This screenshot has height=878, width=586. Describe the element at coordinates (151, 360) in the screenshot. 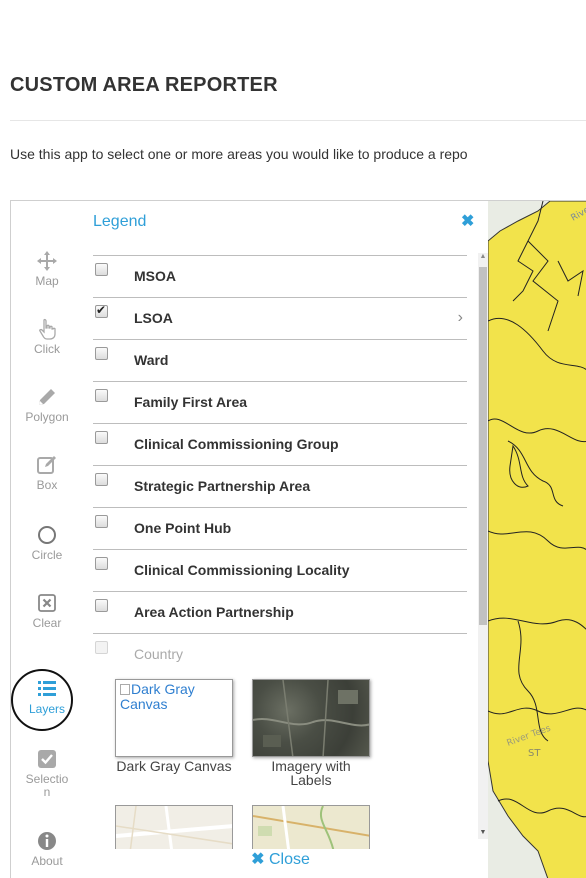

I see `layer-name: Ward` at that location.